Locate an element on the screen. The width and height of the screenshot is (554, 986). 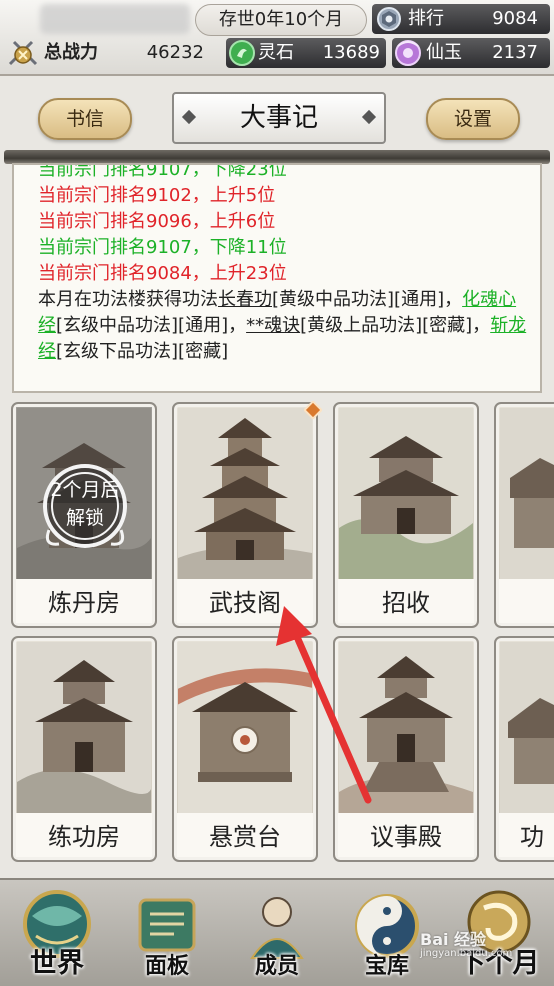
bounty-hall-illustration is located at coordinates (245, 731).